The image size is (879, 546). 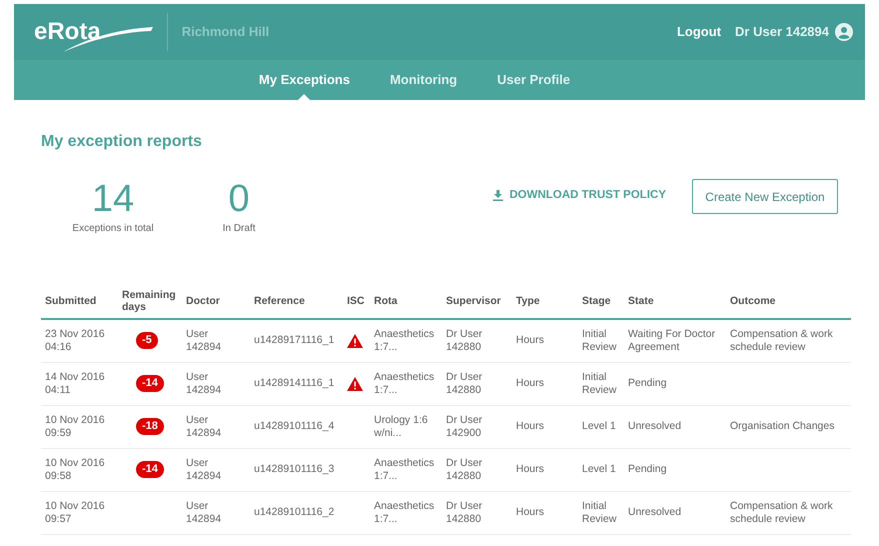 I want to click on days-badge: -18, so click(x=150, y=426).